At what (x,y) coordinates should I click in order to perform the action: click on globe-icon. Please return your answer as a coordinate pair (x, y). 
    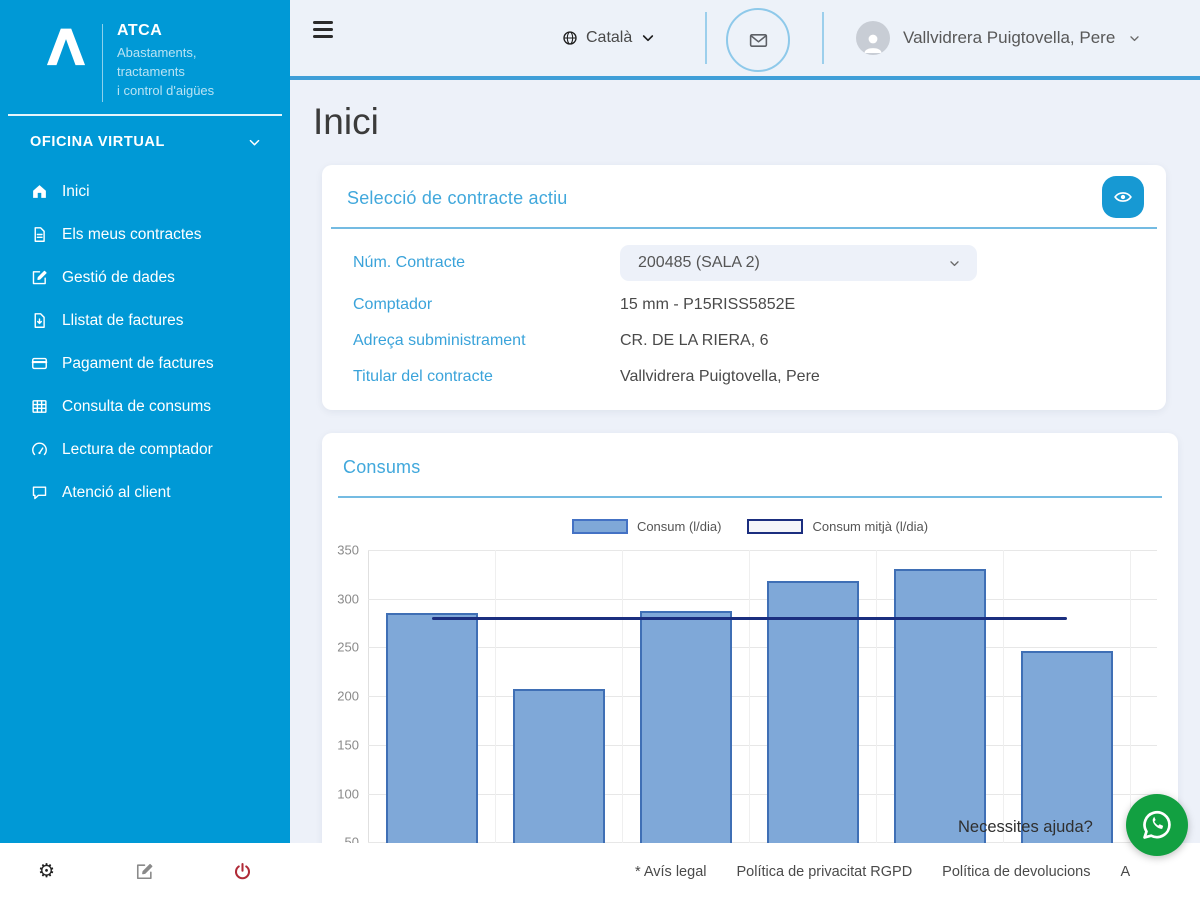
    Looking at the image, I should click on (570, 38).